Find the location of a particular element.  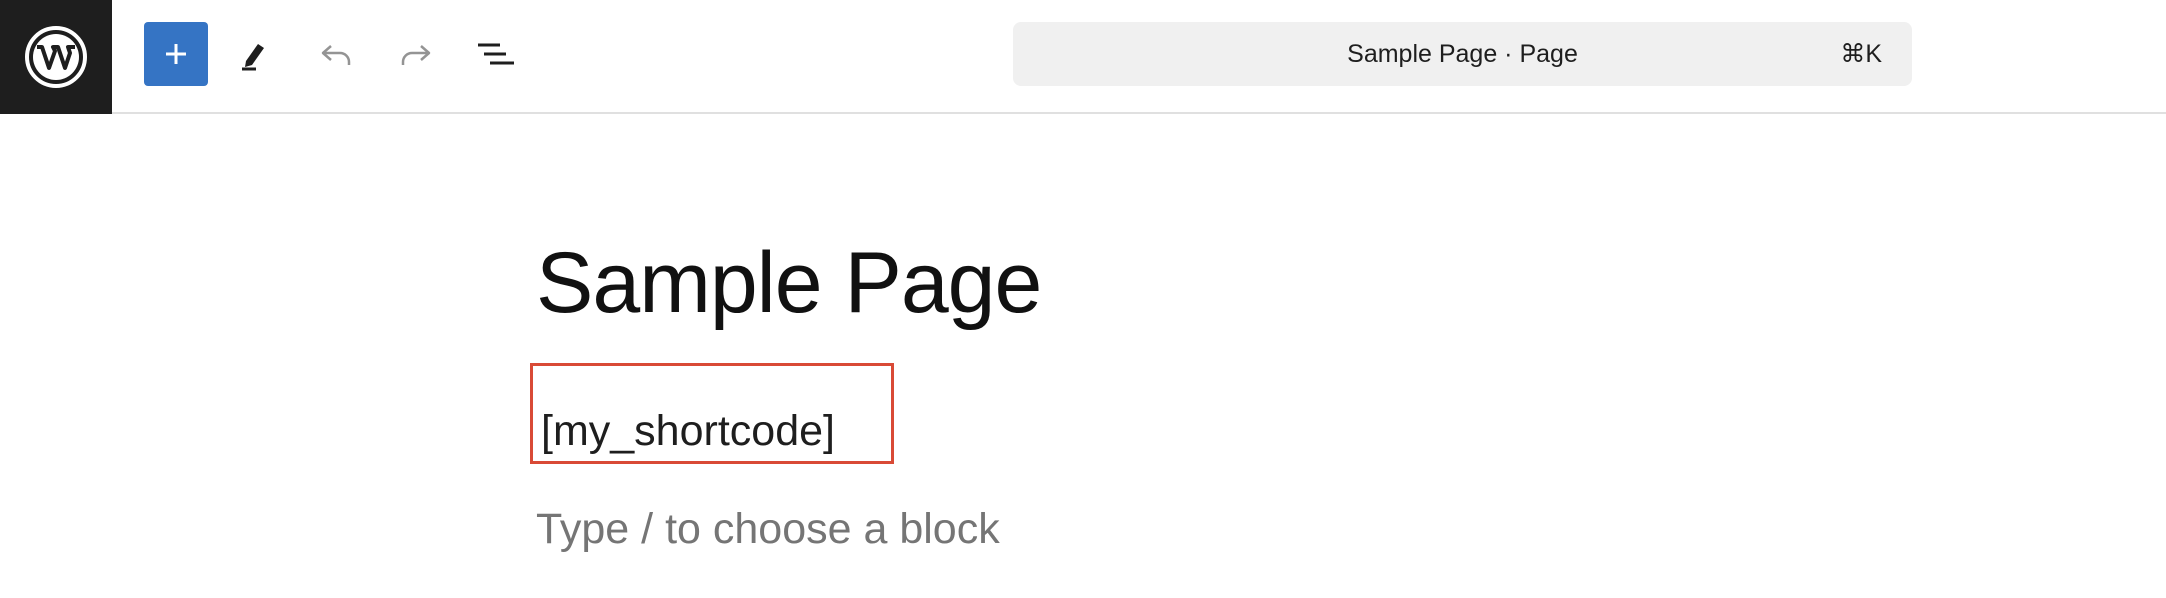

plus-icon is located at coordinates (176, 54).